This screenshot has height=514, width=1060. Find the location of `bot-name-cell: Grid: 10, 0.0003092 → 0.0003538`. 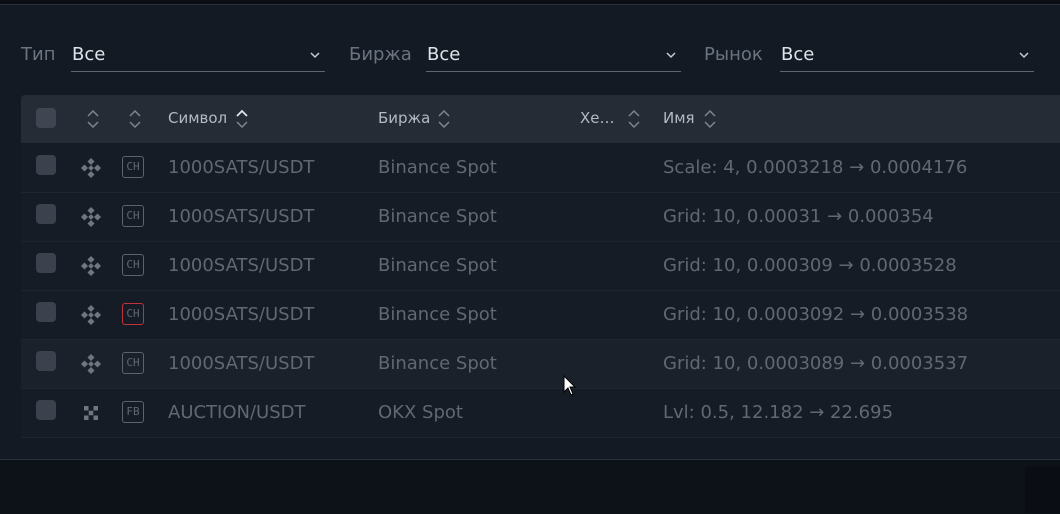

bot-name-cell: Grid: 10, 0.0003092 → 0.0003538 is located at coordinates (816, 314).